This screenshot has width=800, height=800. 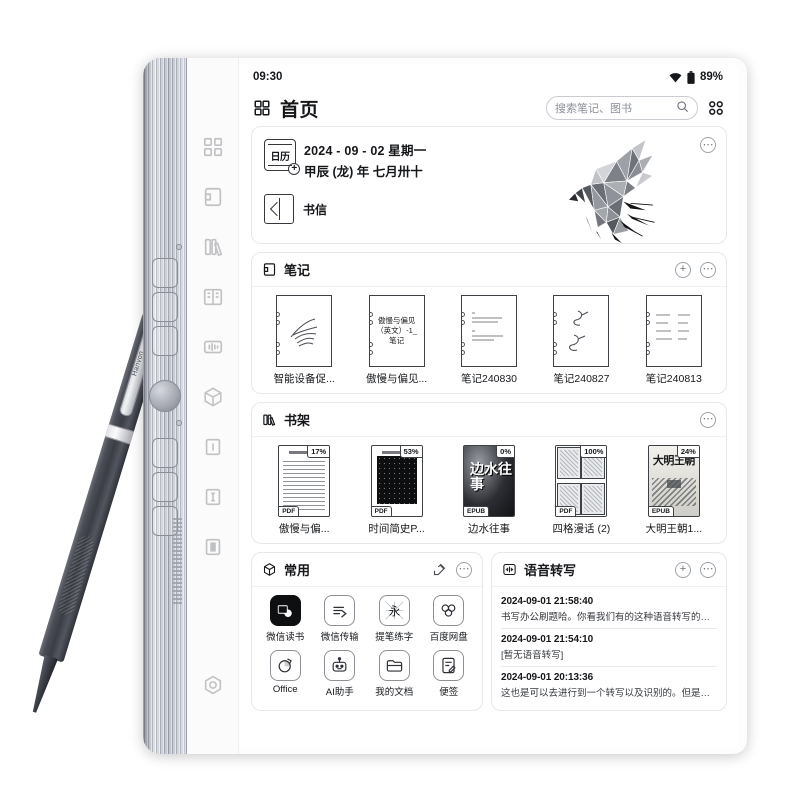 I want to click on sidebar-item-bookshelf, so click(x=213, y=247).